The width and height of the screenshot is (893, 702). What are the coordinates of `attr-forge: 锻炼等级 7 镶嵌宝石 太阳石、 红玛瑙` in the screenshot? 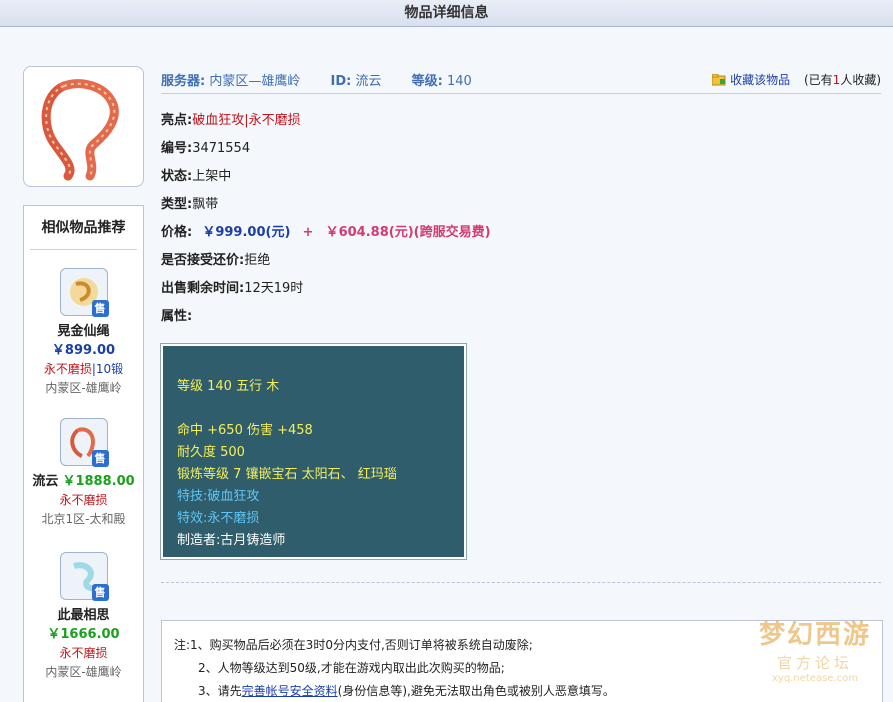 It's located at (287, 474).